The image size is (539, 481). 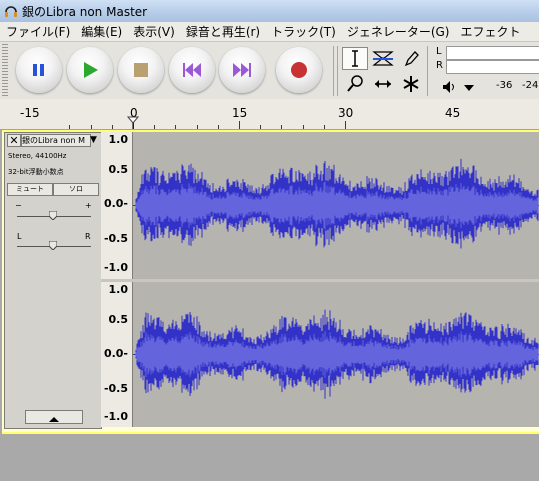 I want to click on skip-to-end-button, so click(x=242, y=70).